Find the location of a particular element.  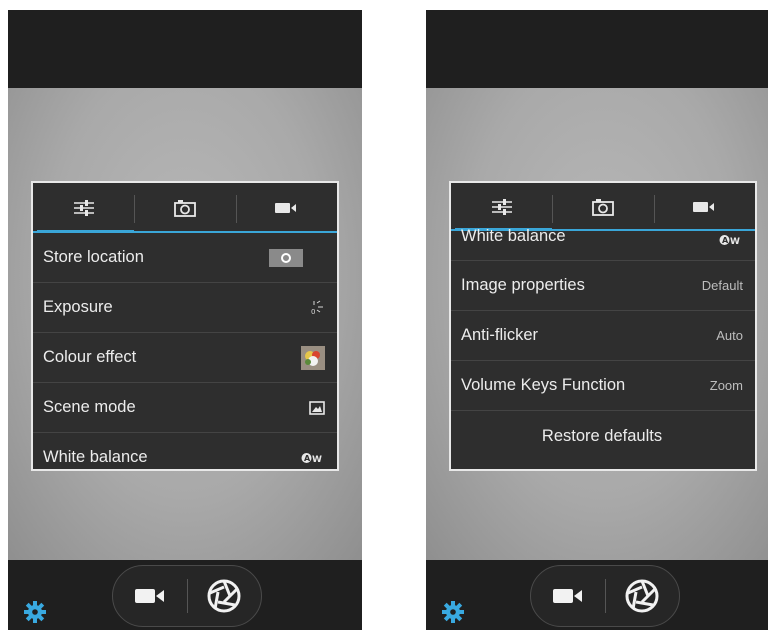

settings-tabs is located at coordinates (185, 208).